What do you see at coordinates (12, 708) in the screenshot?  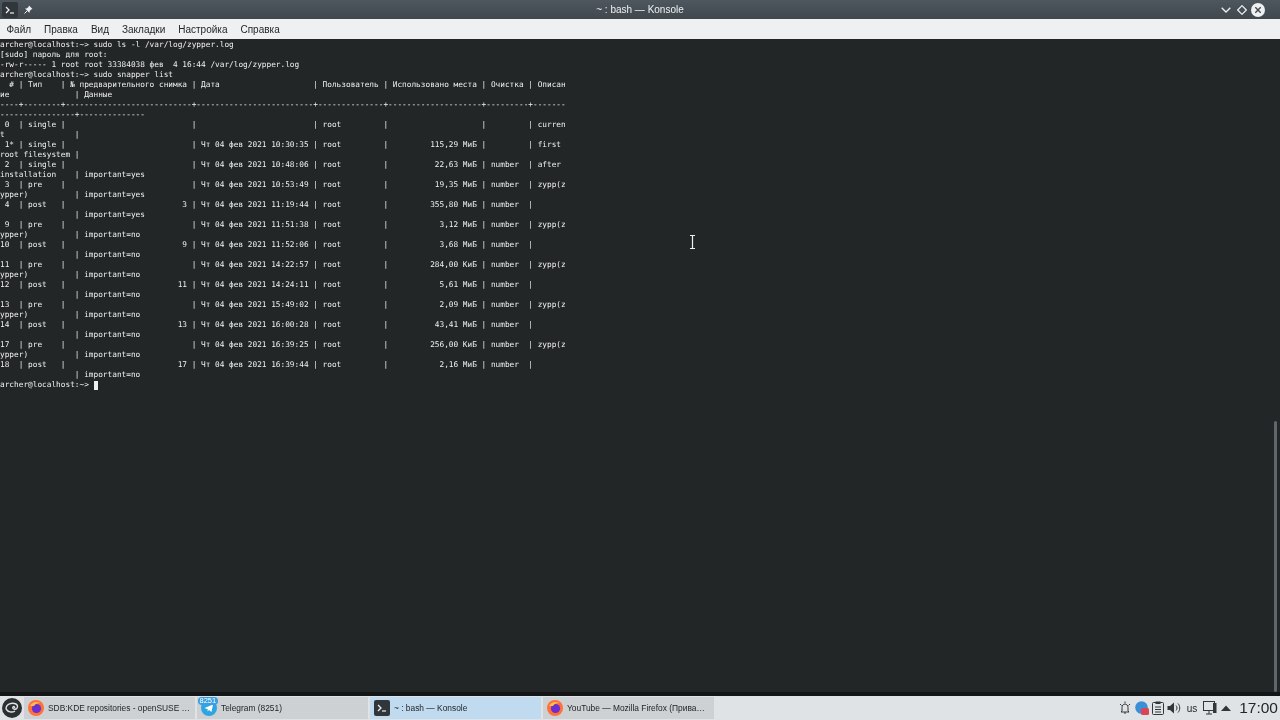 I see `round-logo-icon` at bounding box center [12, 708].